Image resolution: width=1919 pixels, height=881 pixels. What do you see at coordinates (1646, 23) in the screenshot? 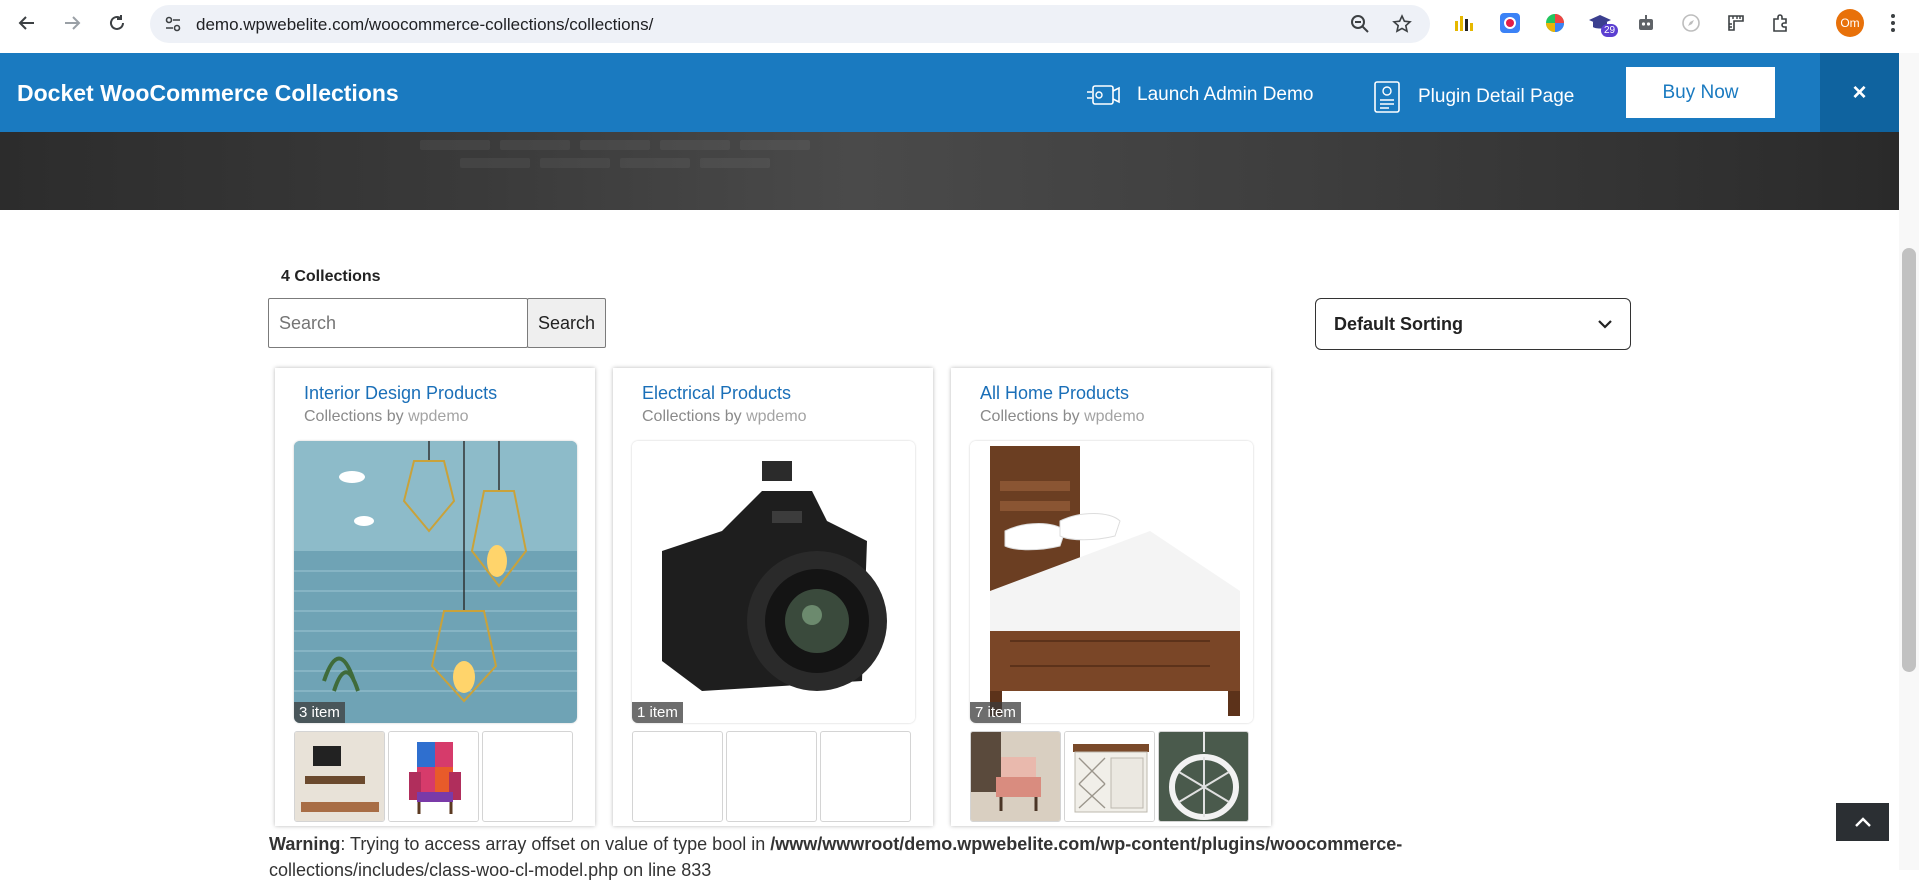
I see `robot-extension-icon` at bounding box center [1646, 23].